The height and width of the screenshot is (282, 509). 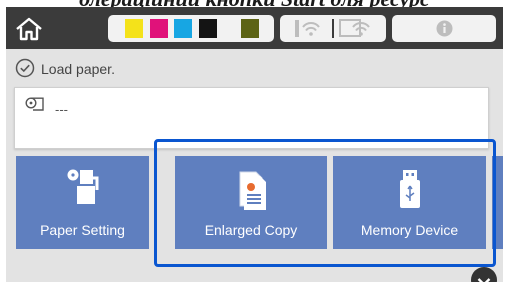 What do you see at coordinates (444, 31) in the screenshot?
I see `info-icon` at bounding box center [444, 31].